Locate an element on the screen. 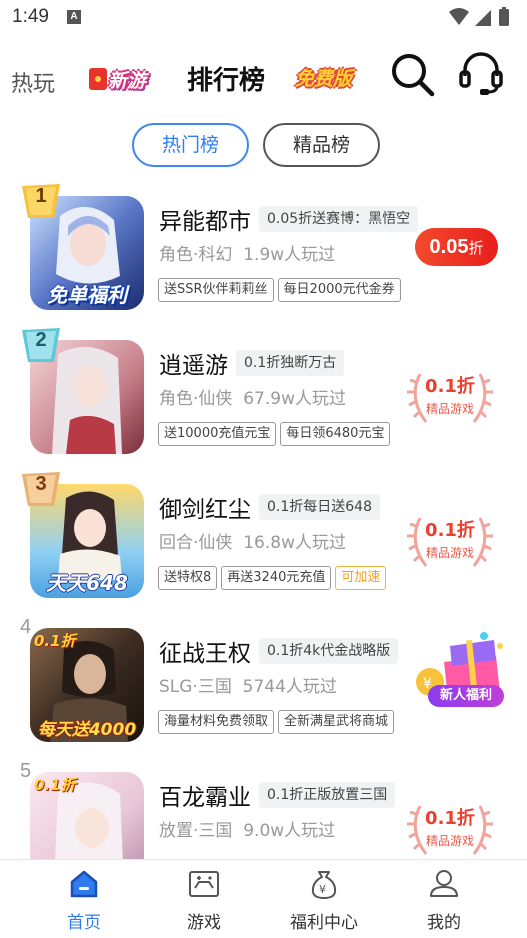 Image resolution: width=527 pixels, height=938 pixels. profile-icon is located at coordinates (444, 883).